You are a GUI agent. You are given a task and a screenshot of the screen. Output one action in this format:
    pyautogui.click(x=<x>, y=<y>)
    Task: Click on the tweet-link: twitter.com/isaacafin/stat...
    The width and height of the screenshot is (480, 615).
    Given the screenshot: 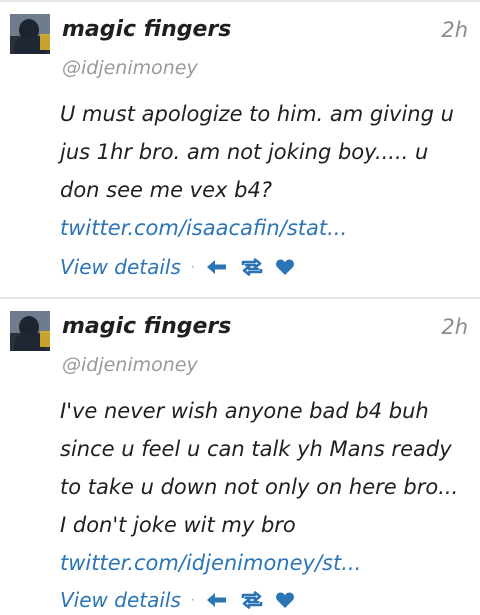 What is the action you would take?
    pyautogui.click(x=203, y=228)
    